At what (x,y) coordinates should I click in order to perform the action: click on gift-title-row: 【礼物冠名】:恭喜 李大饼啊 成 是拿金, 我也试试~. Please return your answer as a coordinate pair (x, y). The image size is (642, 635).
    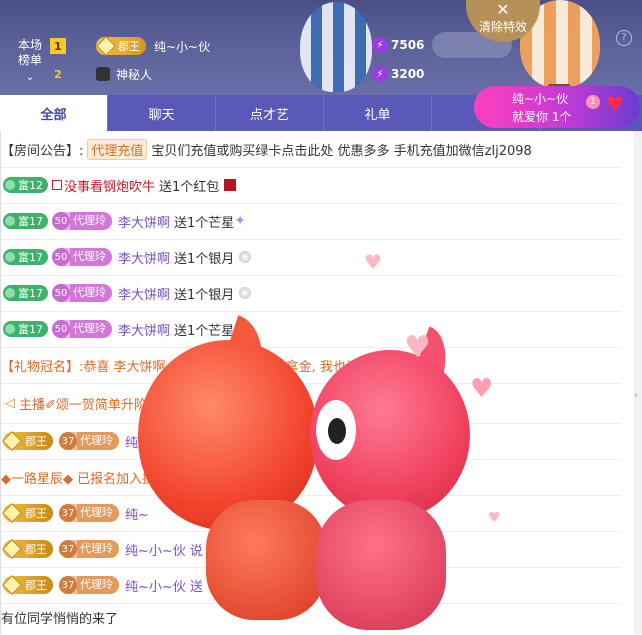
    Looking at the image, I should click on (311, 365).